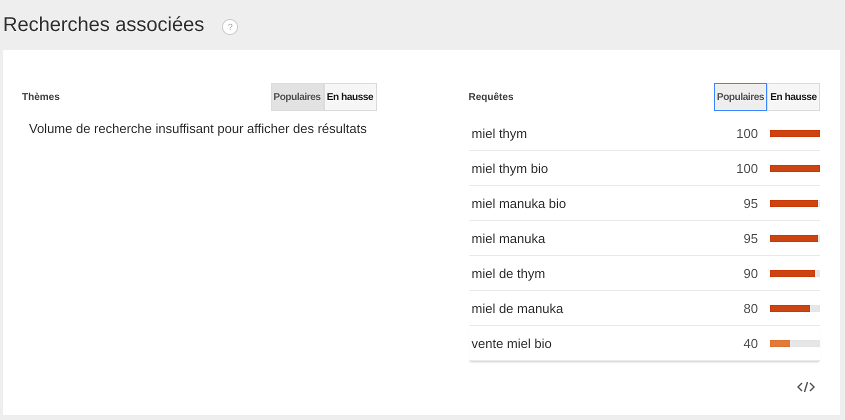 This screenshot has width=845, height=420. I want to click on empty-message: Volume de recherche insuffisant pour afficher des résultats, so click(198, 128).